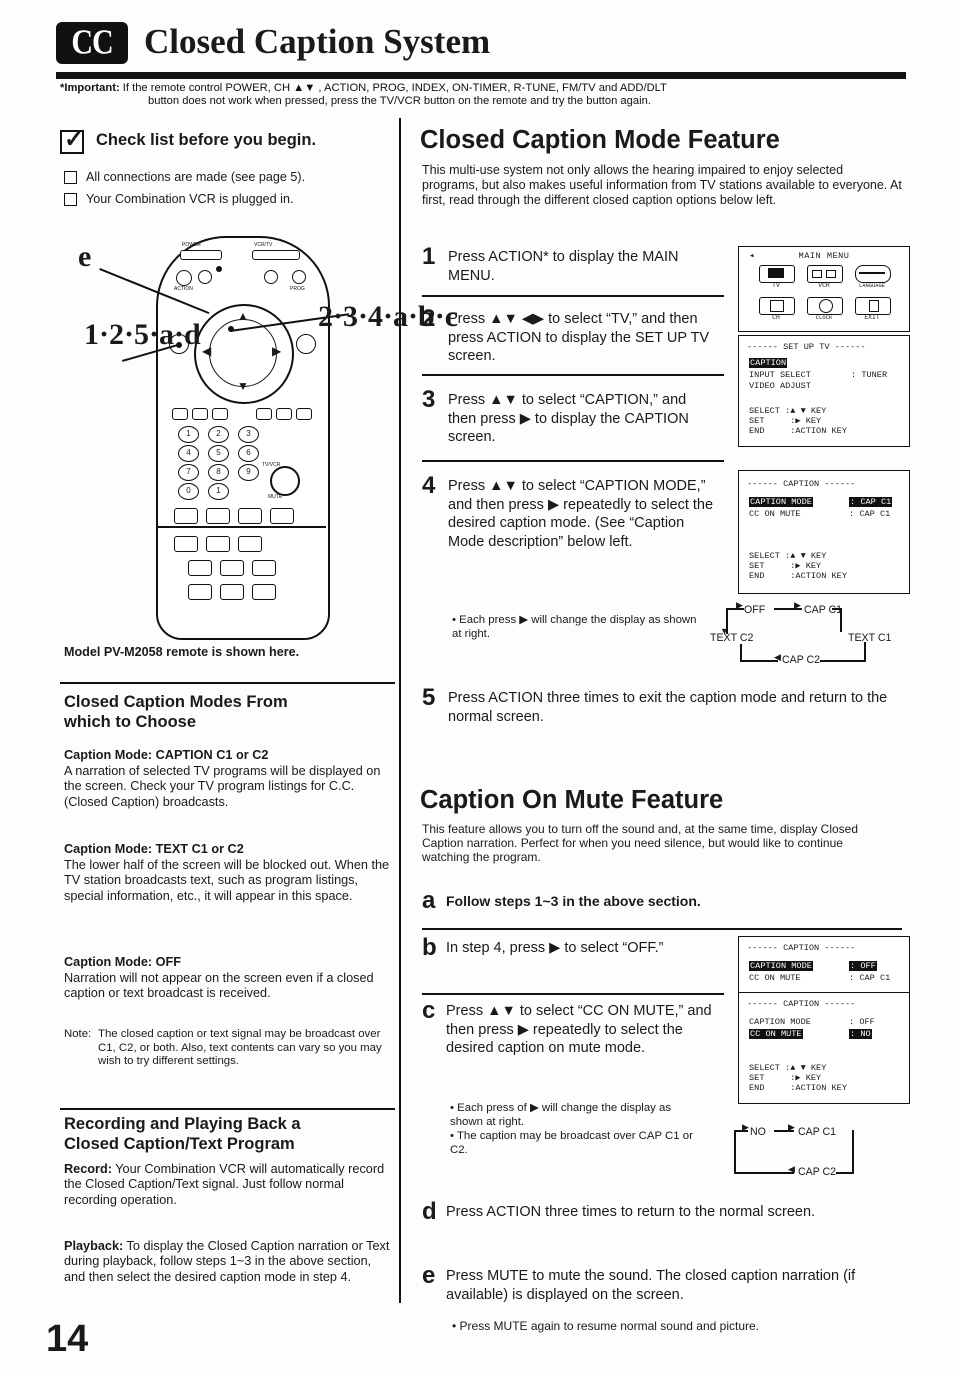 This screenshot has height=1376, width=954. Describe the element at coordinates (755, 610) in the screenshot. I see `flow1-node-off: OFF` at that location.